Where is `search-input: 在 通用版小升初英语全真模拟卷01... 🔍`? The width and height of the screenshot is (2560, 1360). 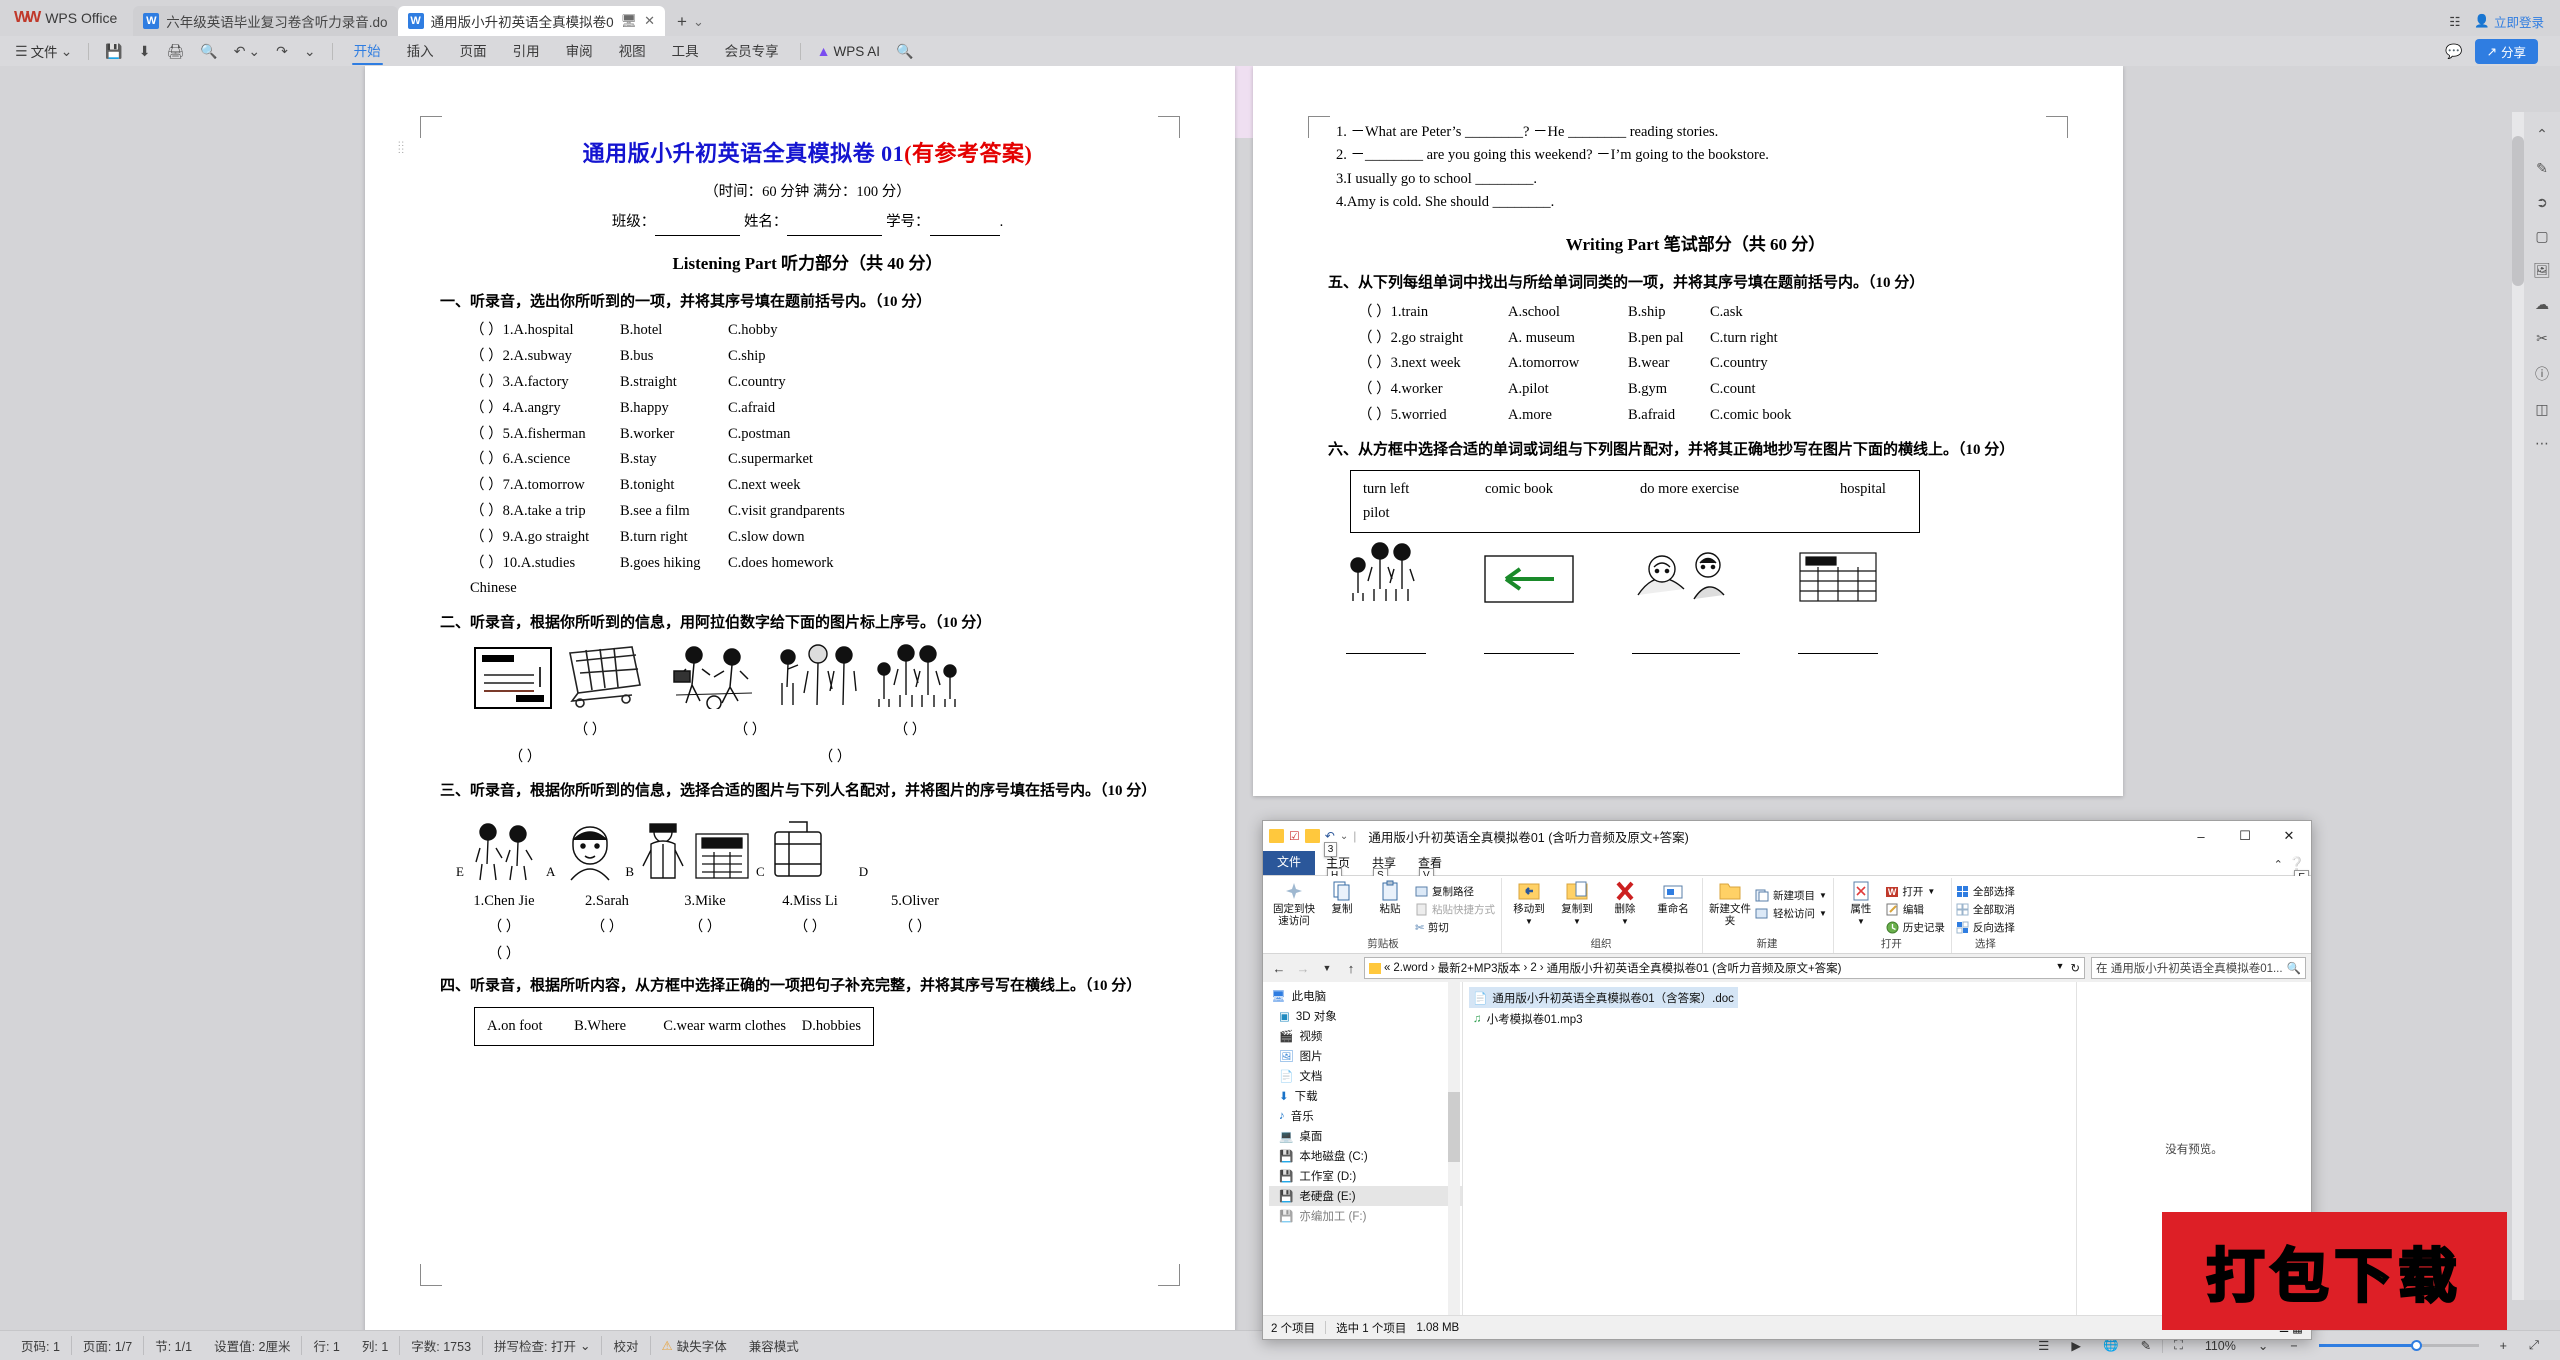 search-input: 在 通用版小升初英语全真模拟卷01... 🔍 is located at coordinates (2198, 968).